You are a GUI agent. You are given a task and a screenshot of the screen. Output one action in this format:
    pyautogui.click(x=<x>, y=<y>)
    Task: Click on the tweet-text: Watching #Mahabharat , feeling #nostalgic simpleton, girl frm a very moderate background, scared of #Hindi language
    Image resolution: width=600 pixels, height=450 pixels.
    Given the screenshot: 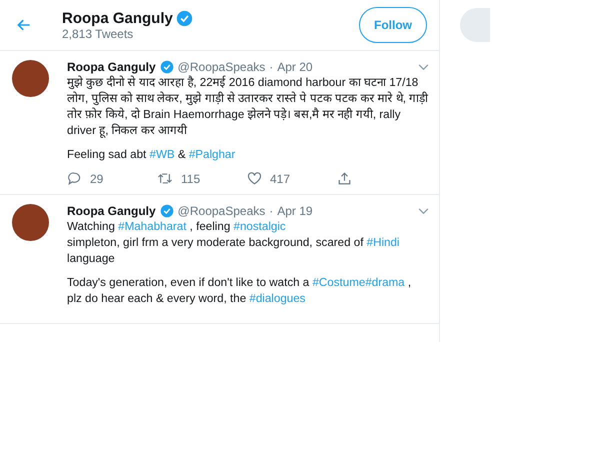 What is the action you would take?
    pyautogui.click(x=234, y=243)
    